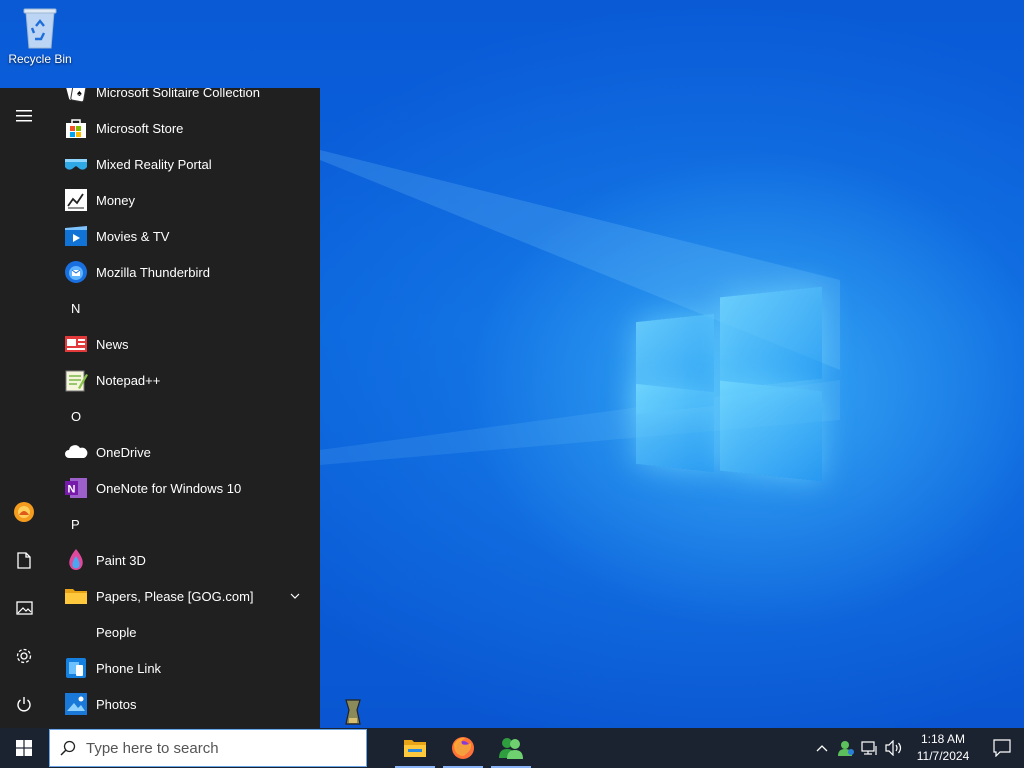 The height and width of the screenshot is (768, 1024). I want to click on search-icon, so click(68, 748).